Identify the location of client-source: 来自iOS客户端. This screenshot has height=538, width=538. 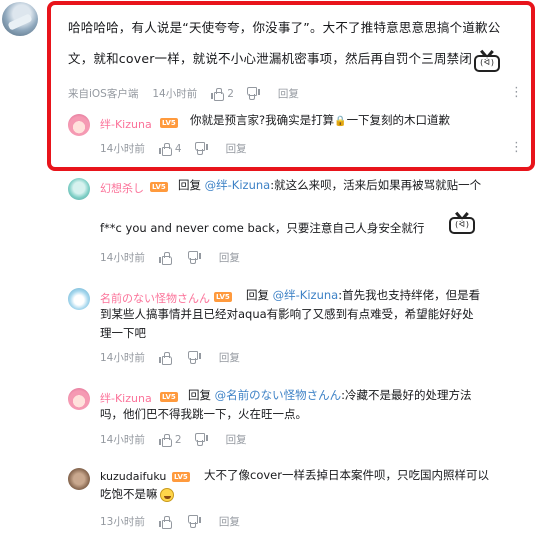
(103, 94).